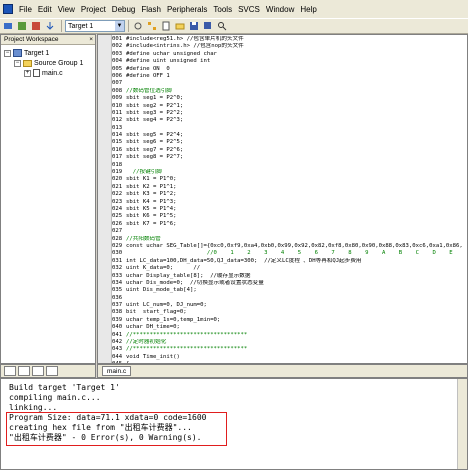 The image size is (468, 470). I want to click on code-line: 027, so click(289, 231).